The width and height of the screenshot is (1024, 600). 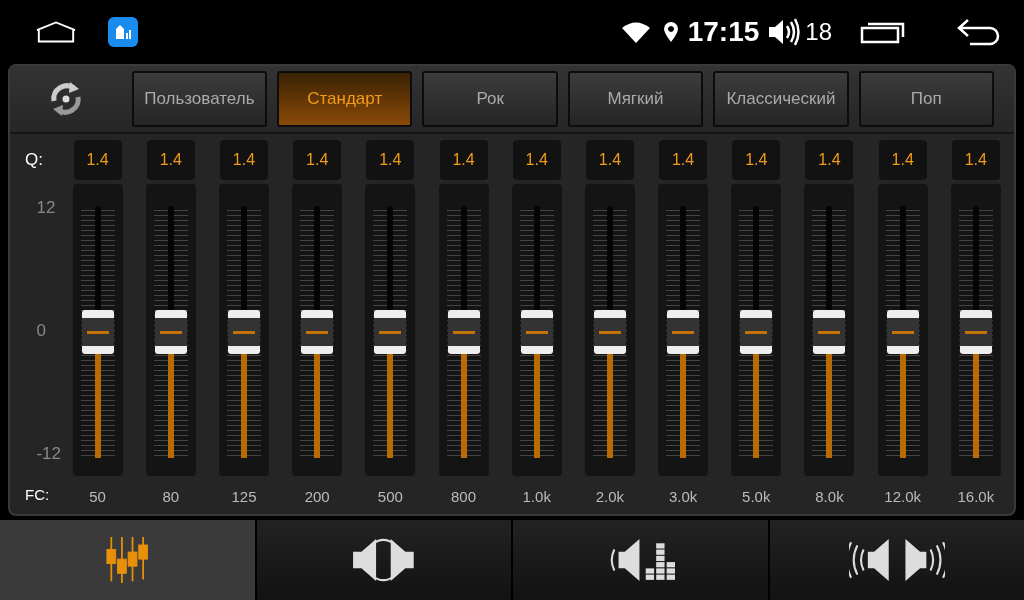 I want to click on frequency-label: 50, so click(x=97, y=496).